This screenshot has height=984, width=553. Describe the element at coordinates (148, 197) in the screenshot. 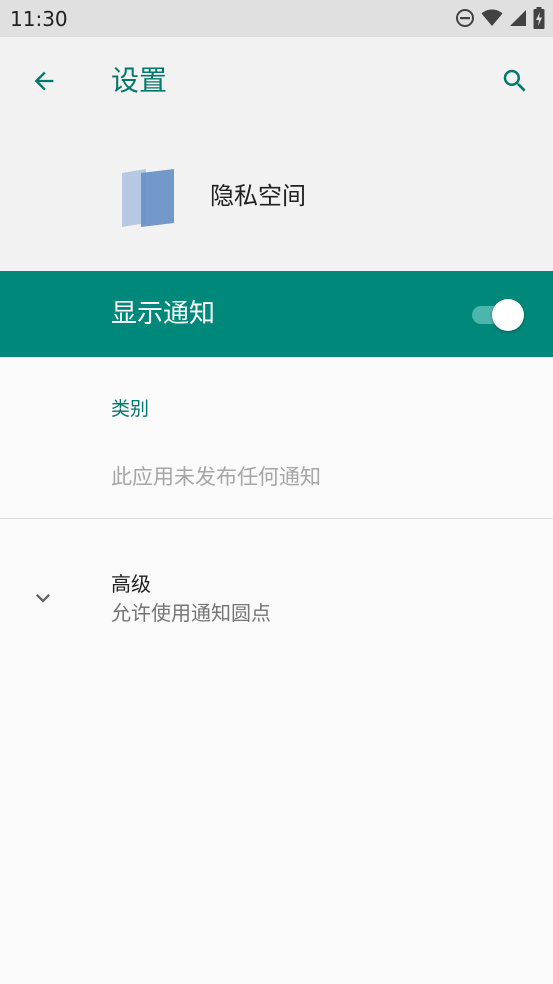

I see `private-space-icon` at that location.